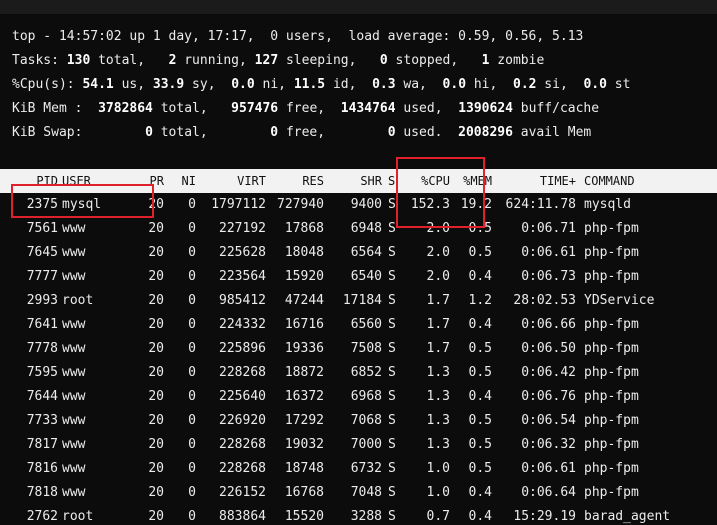  Describe the element at coordinates (427, 108) in the screenshot. I see `mem-used-label: used,` at that location.